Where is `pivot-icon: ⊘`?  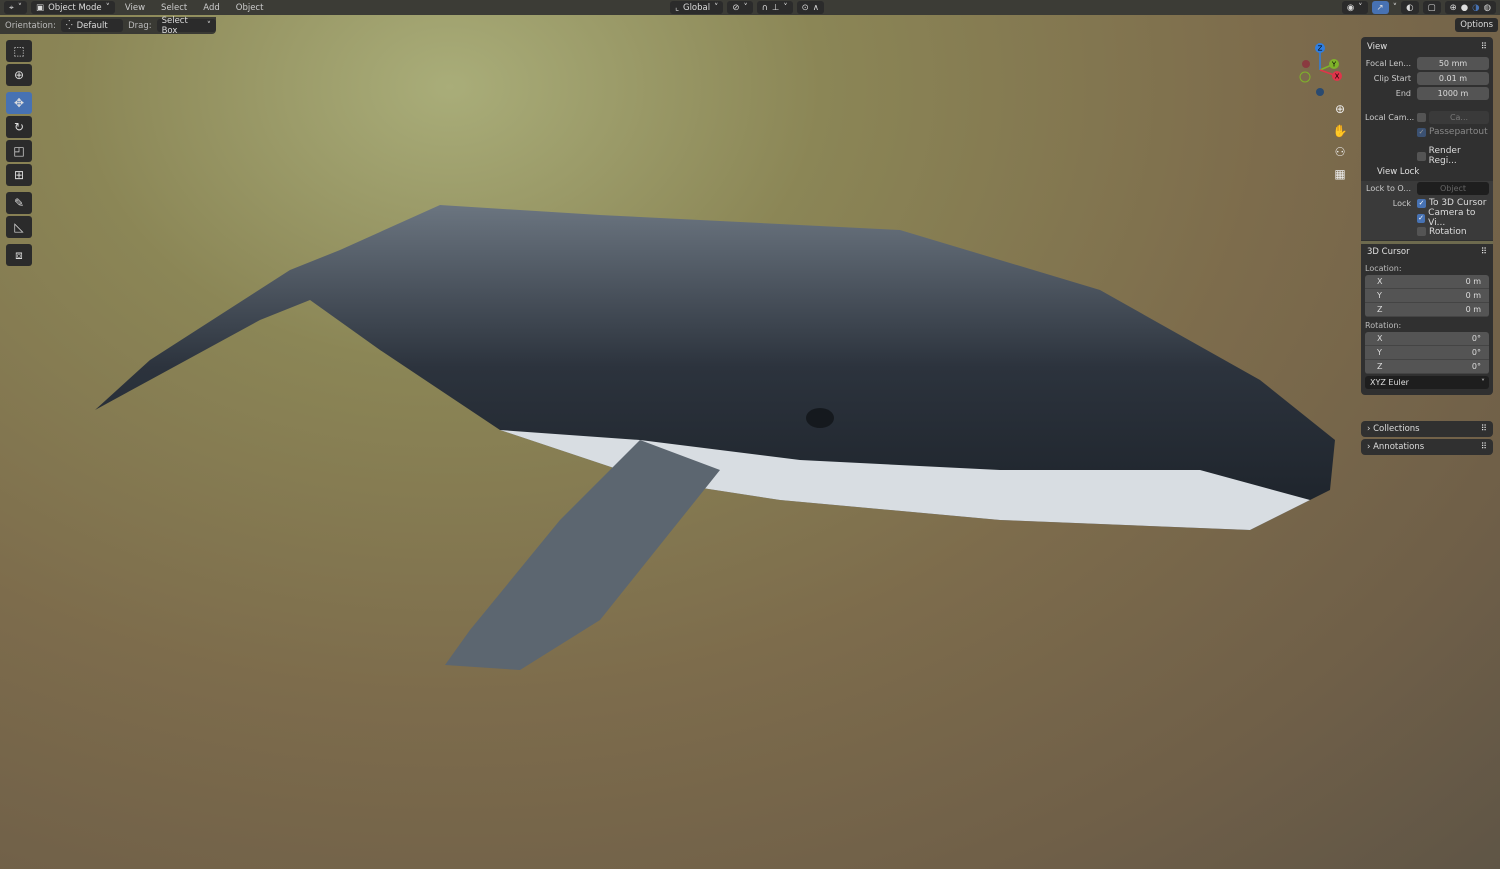 pivot-icon: ⊘ is located at coordinates (736, 7).